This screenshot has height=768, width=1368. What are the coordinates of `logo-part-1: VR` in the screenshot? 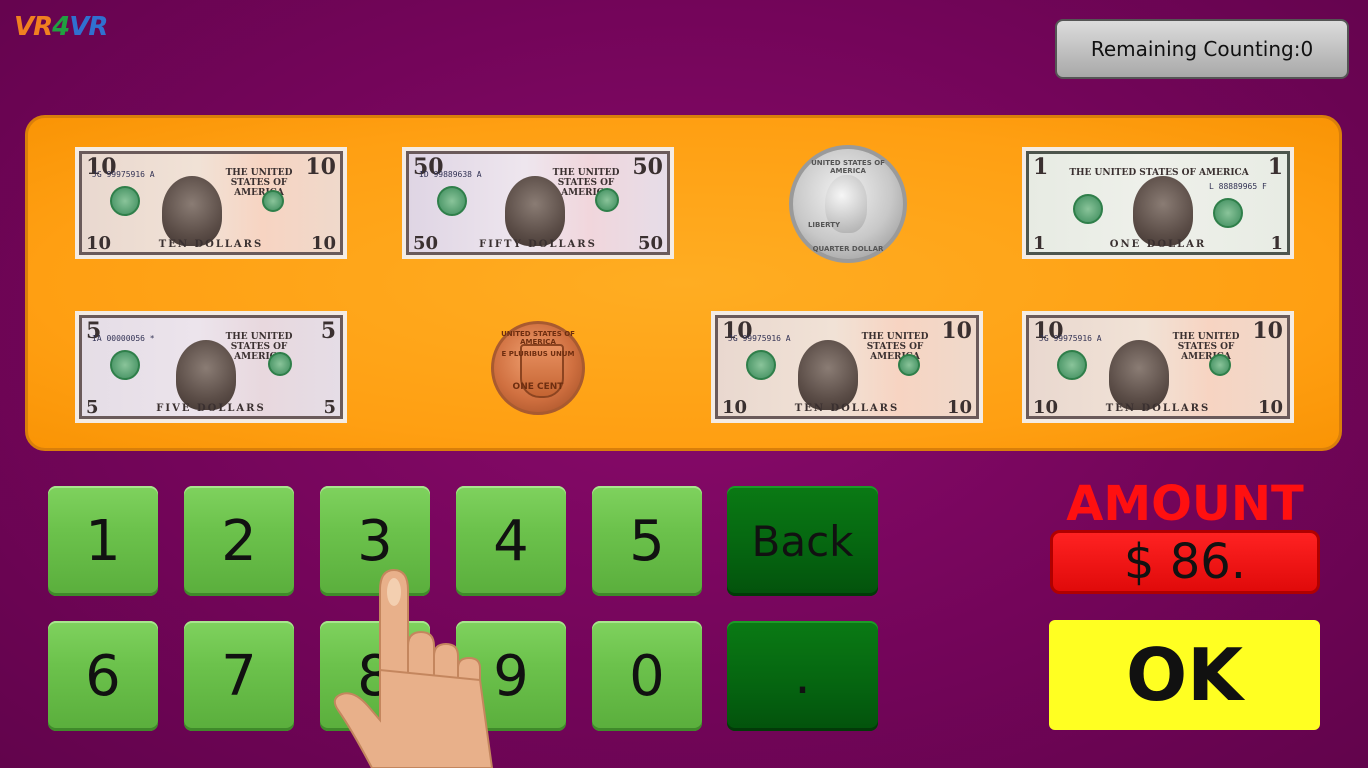 It's located at (33, 27).